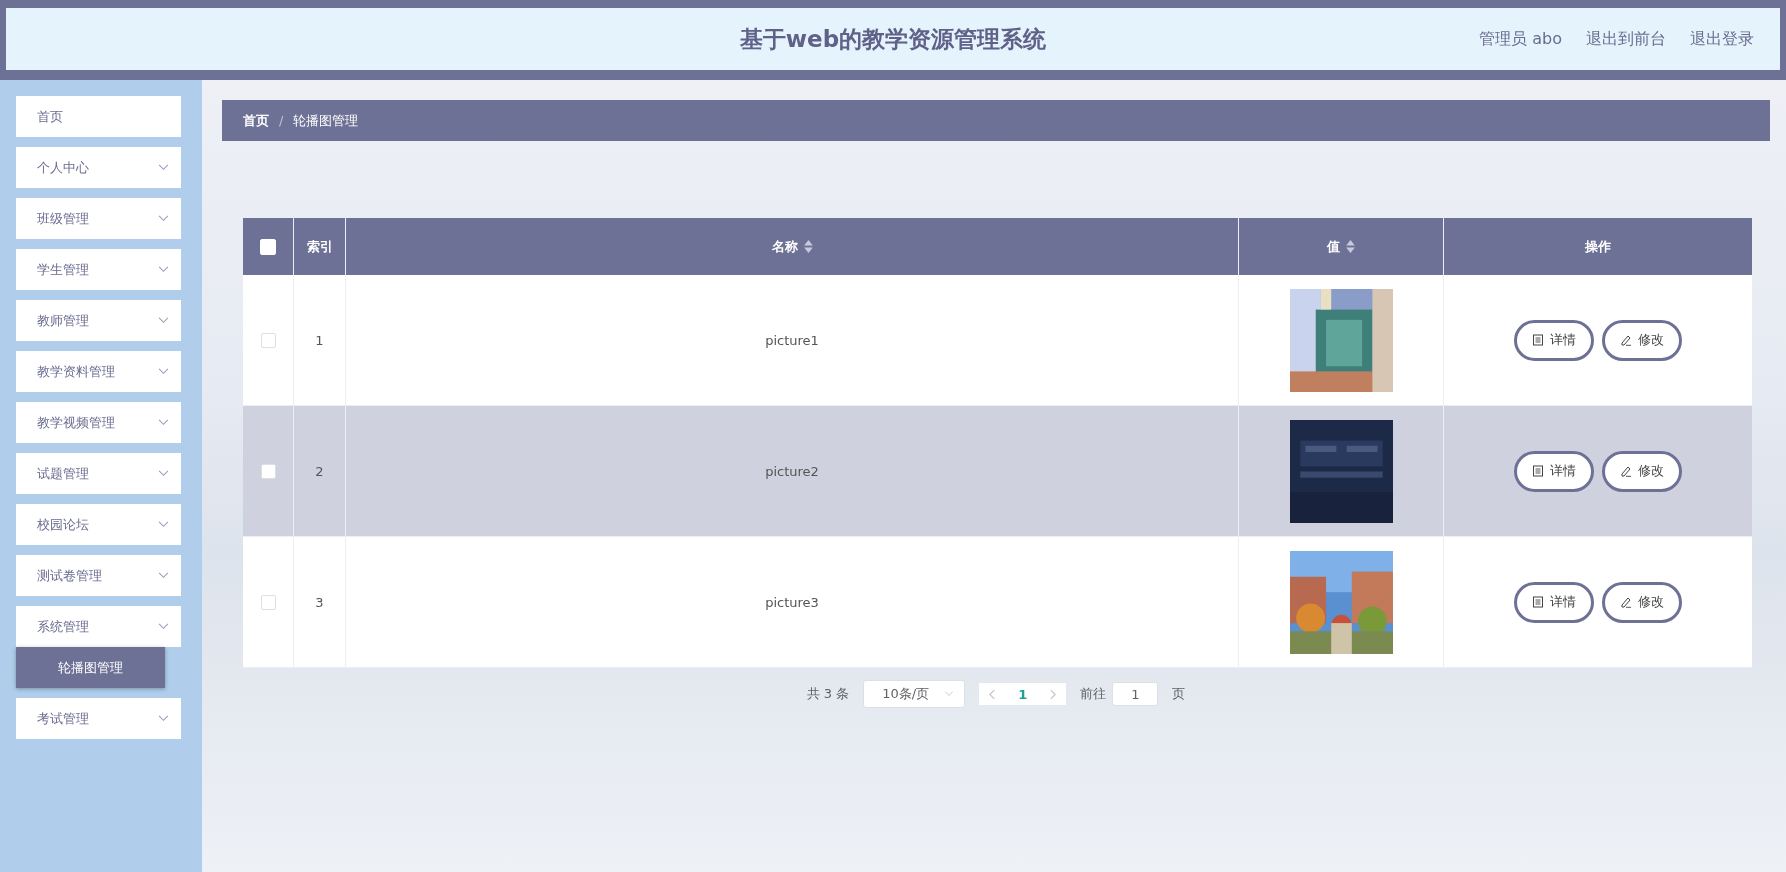  I want to click on sidebar-item: 试题管理, so click(98, 473).